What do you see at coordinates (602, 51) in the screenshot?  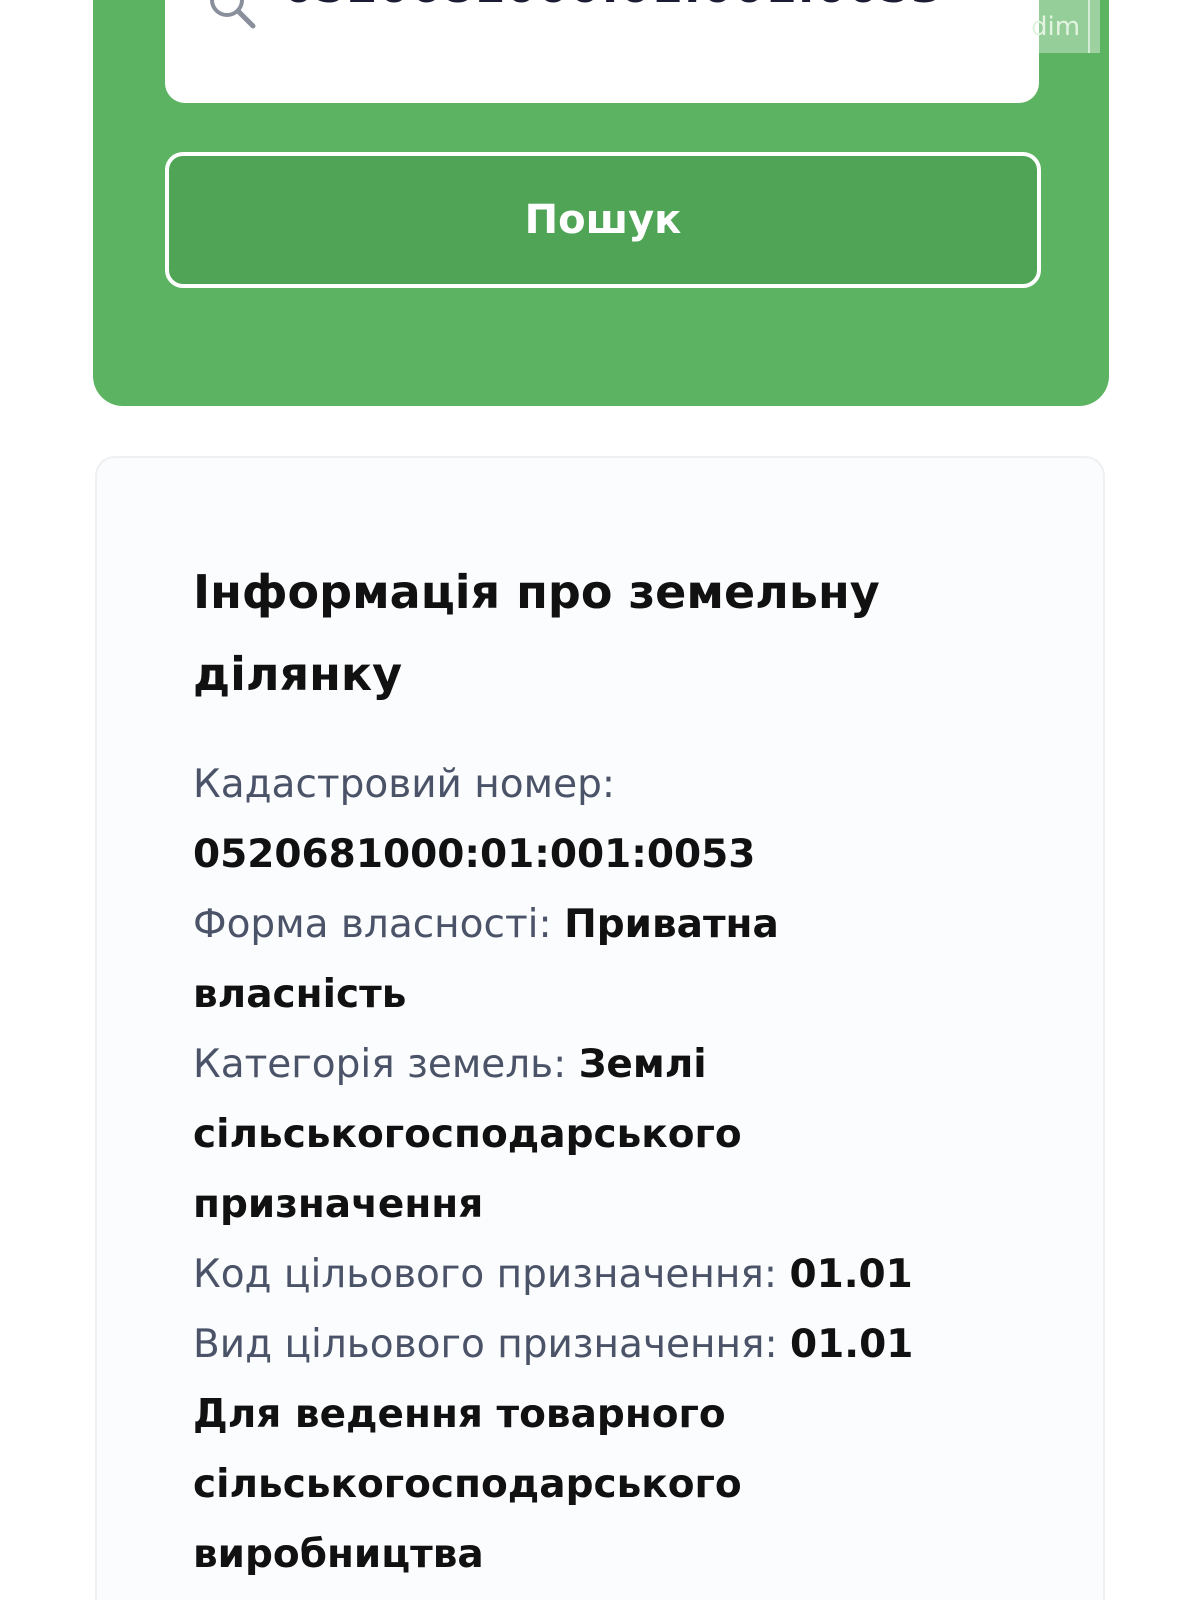 I see `search-input: 0520681000:01:001:0053` at bounding box center [602, 51].